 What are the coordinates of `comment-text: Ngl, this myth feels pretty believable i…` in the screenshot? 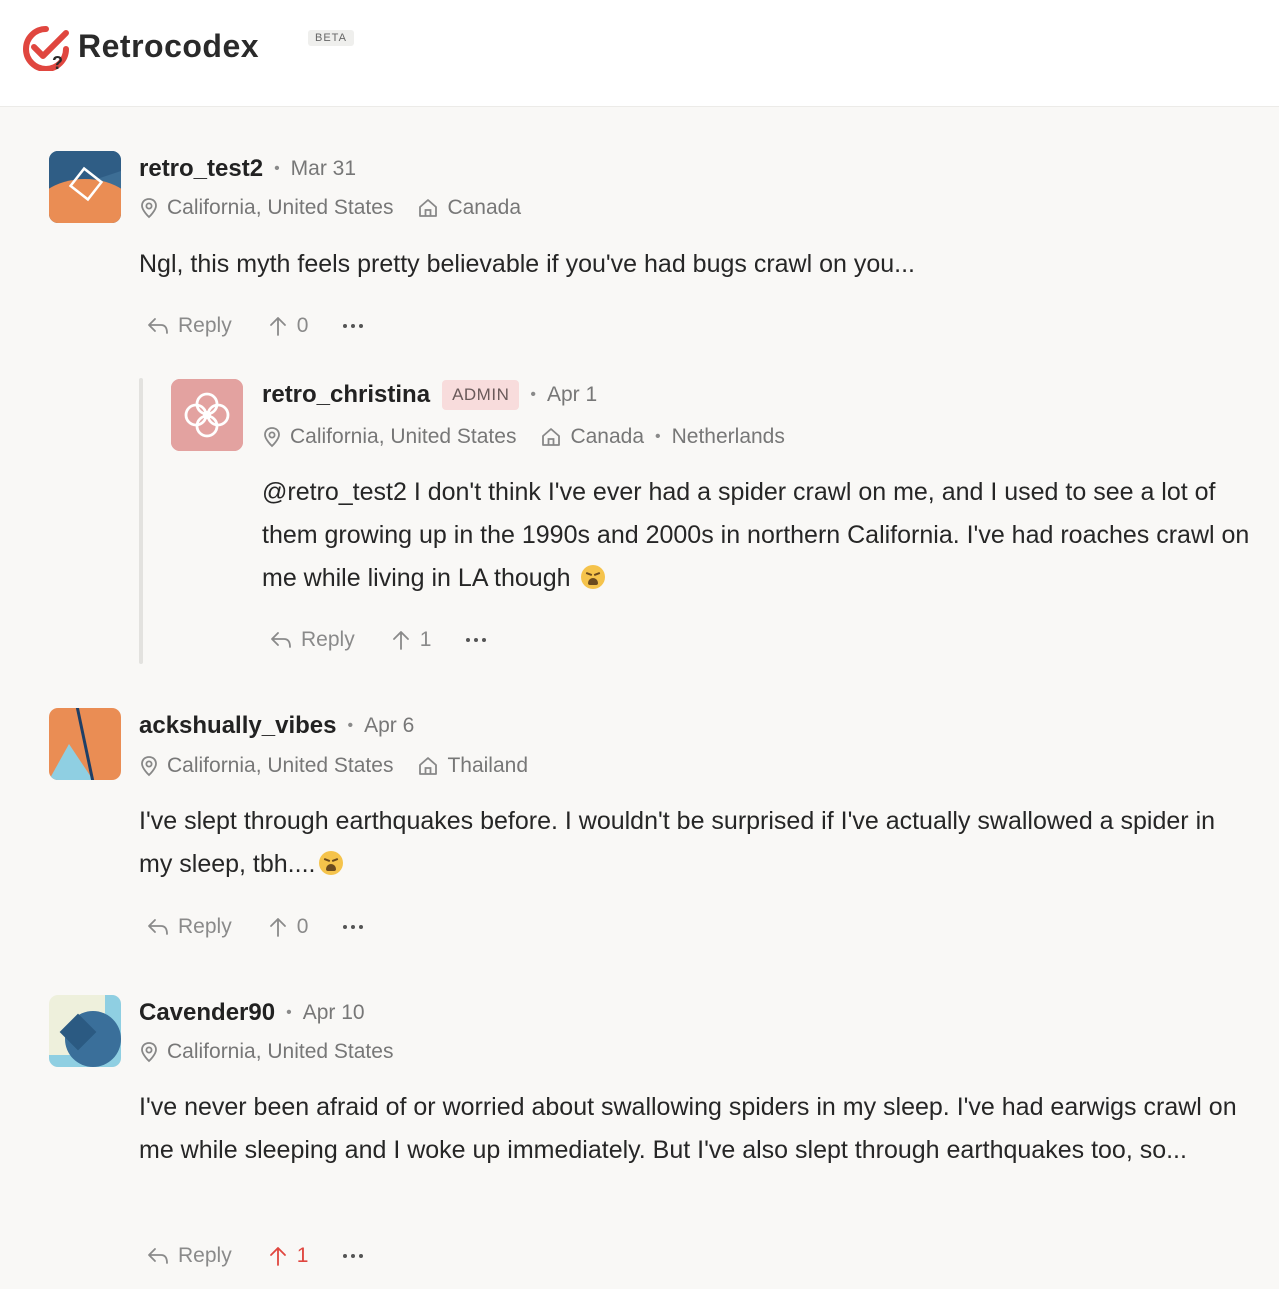 It's located at (527, 264).